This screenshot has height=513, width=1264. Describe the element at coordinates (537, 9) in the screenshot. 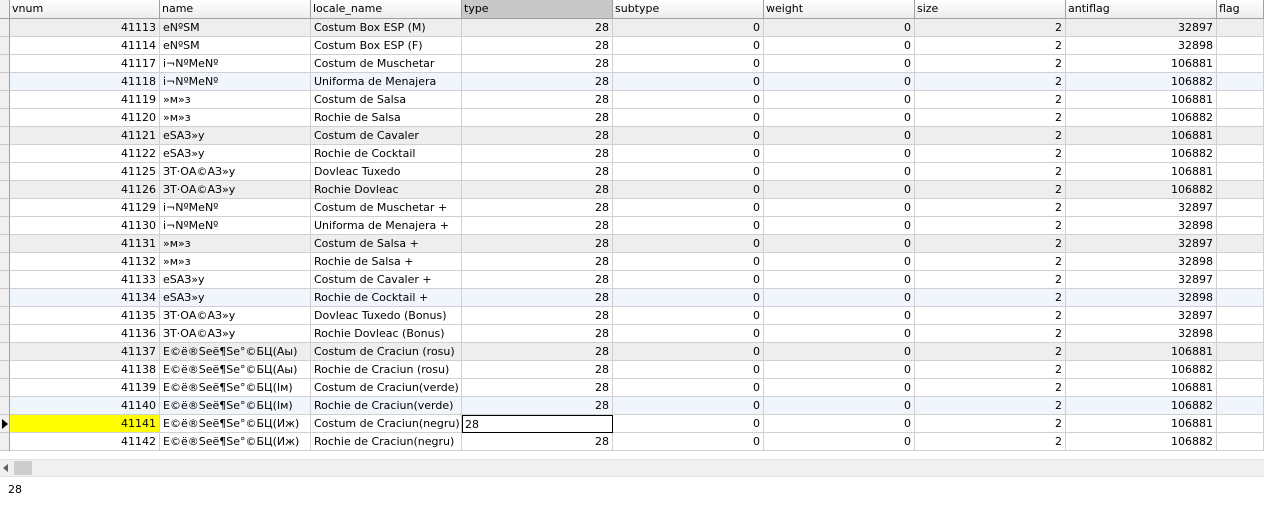

I see `column-header-type: type` at that location.